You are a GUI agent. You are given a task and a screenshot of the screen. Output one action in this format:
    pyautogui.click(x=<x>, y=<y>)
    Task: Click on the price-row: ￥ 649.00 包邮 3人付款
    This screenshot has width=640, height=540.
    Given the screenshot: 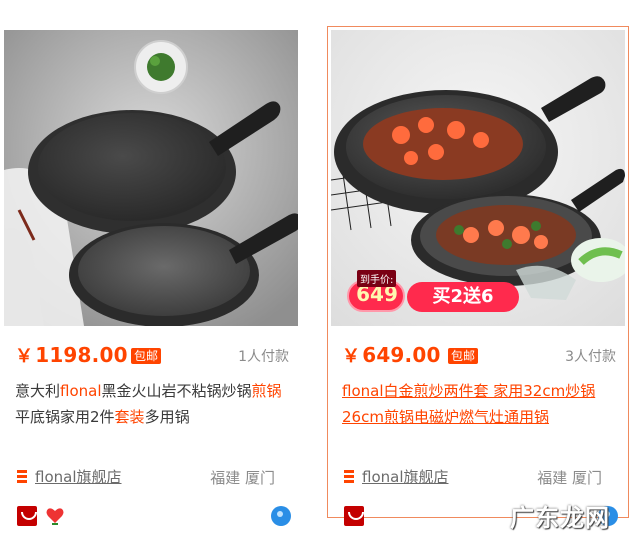 What is the action you would take?
    pyautogui.click(x=479, y=355)
    